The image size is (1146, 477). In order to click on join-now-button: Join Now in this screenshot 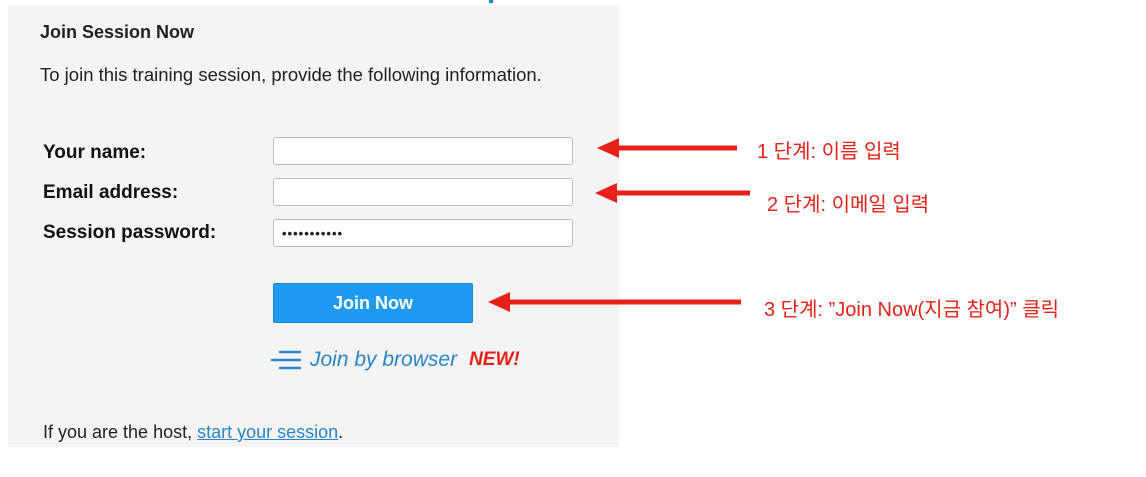, I will do `click(373, 303)`.